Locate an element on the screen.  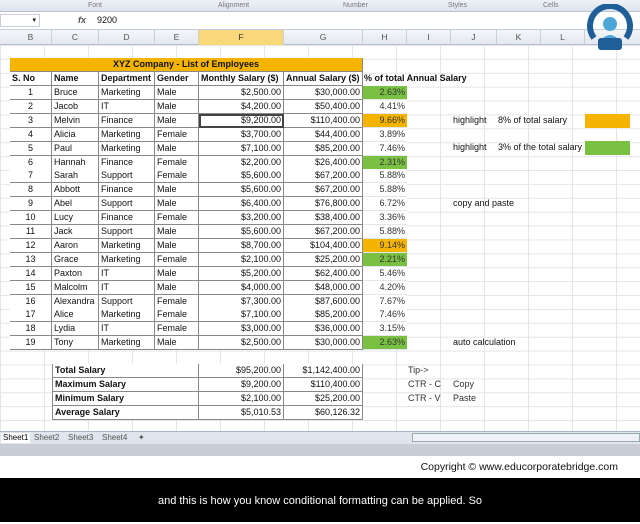
table-cell: 3.36% is located at coordinates (385, 218).